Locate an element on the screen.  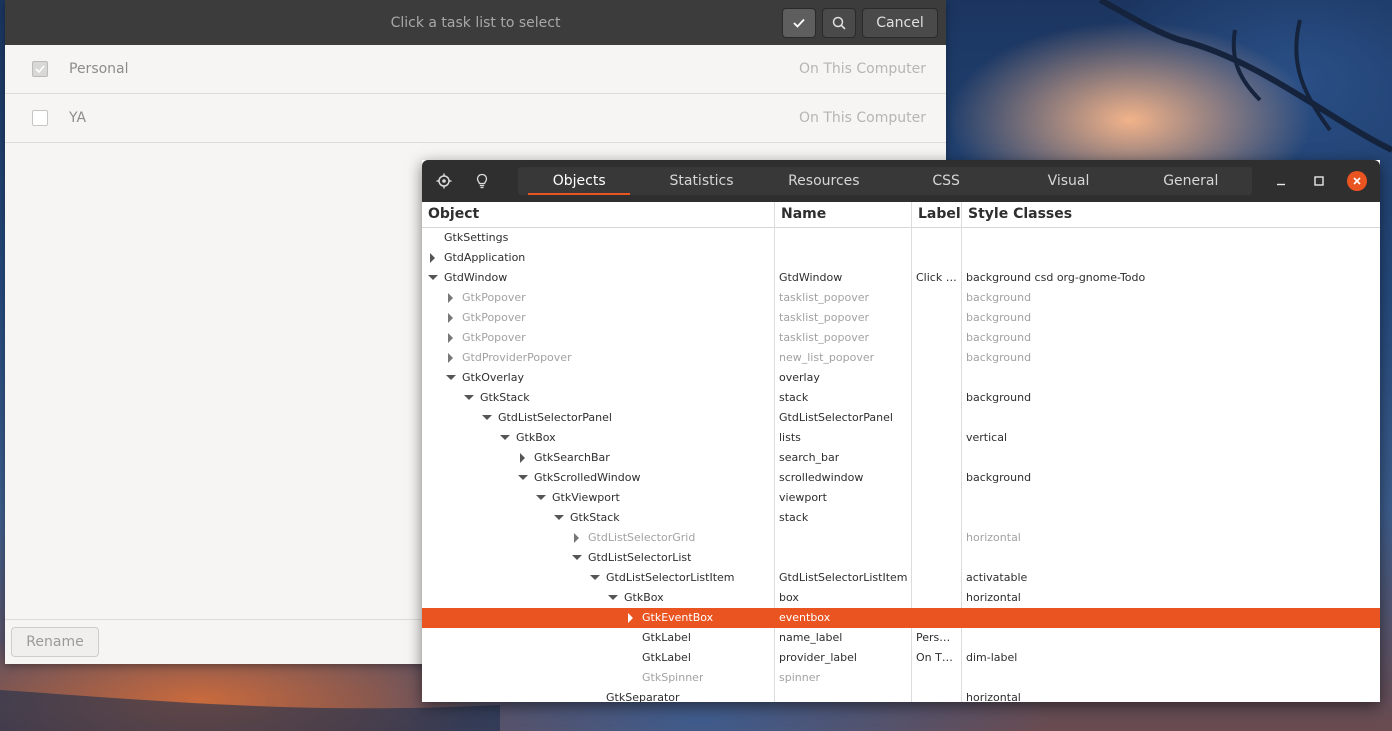
object-cell: GtkStack is located at coordinates (505, 397).